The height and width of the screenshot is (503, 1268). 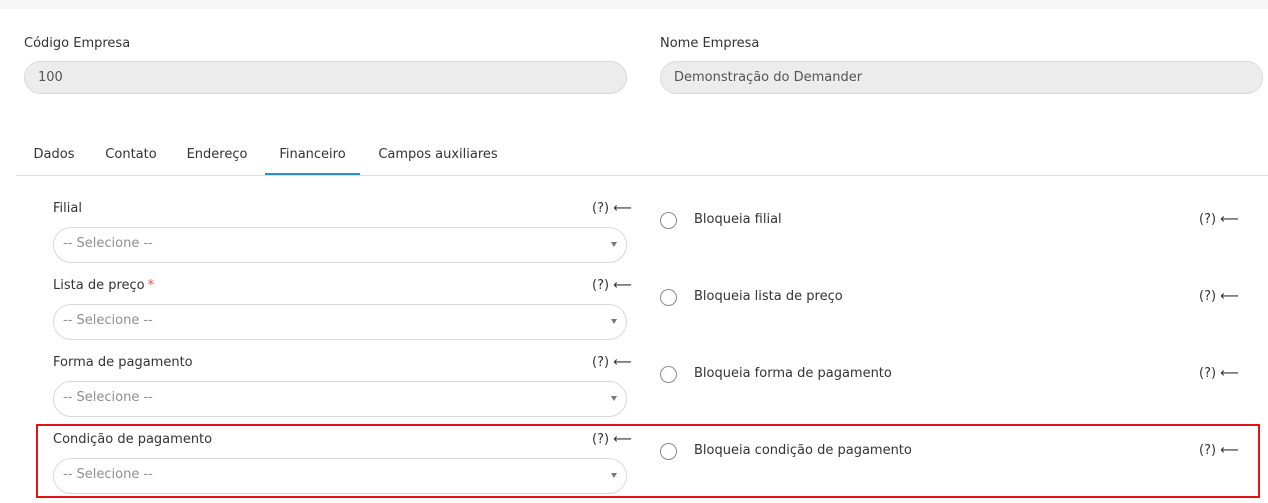 What do you see at coordinates (67, 208) in the screenshot?
I see `filial-label: Filial` at bounding box center [67, 208].